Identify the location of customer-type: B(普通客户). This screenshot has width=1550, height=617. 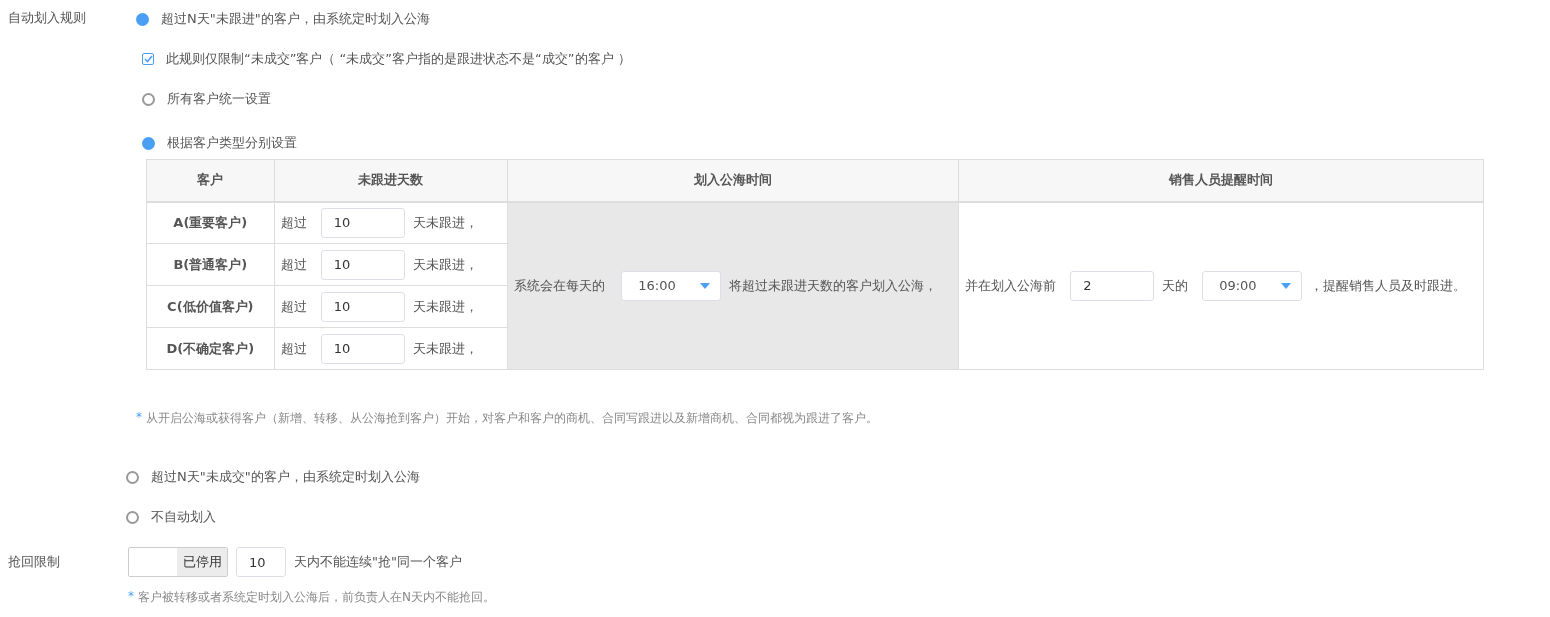
(210, 264).